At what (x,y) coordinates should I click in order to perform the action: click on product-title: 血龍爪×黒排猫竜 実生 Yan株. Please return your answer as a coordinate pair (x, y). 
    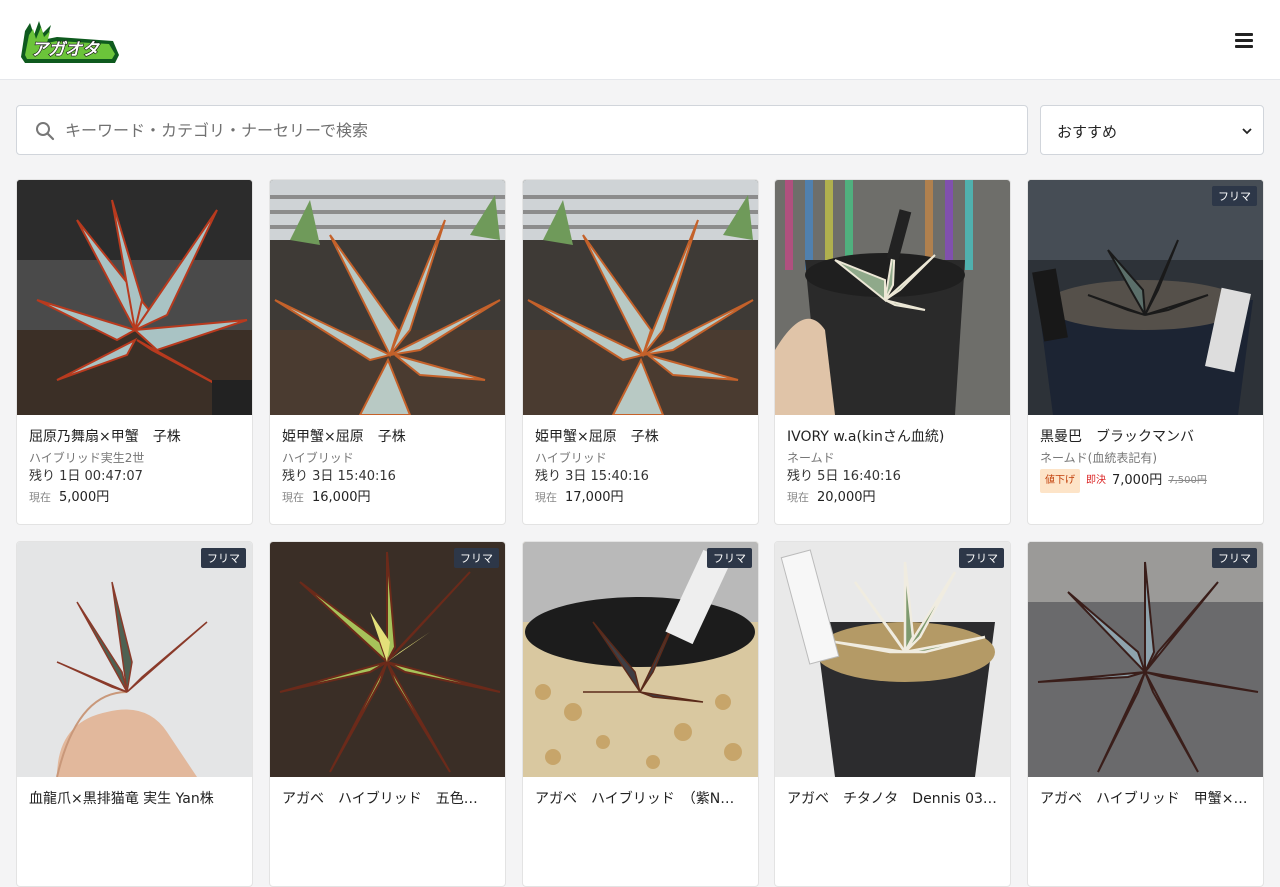
    Looking at the image, I should click on (121, 799).